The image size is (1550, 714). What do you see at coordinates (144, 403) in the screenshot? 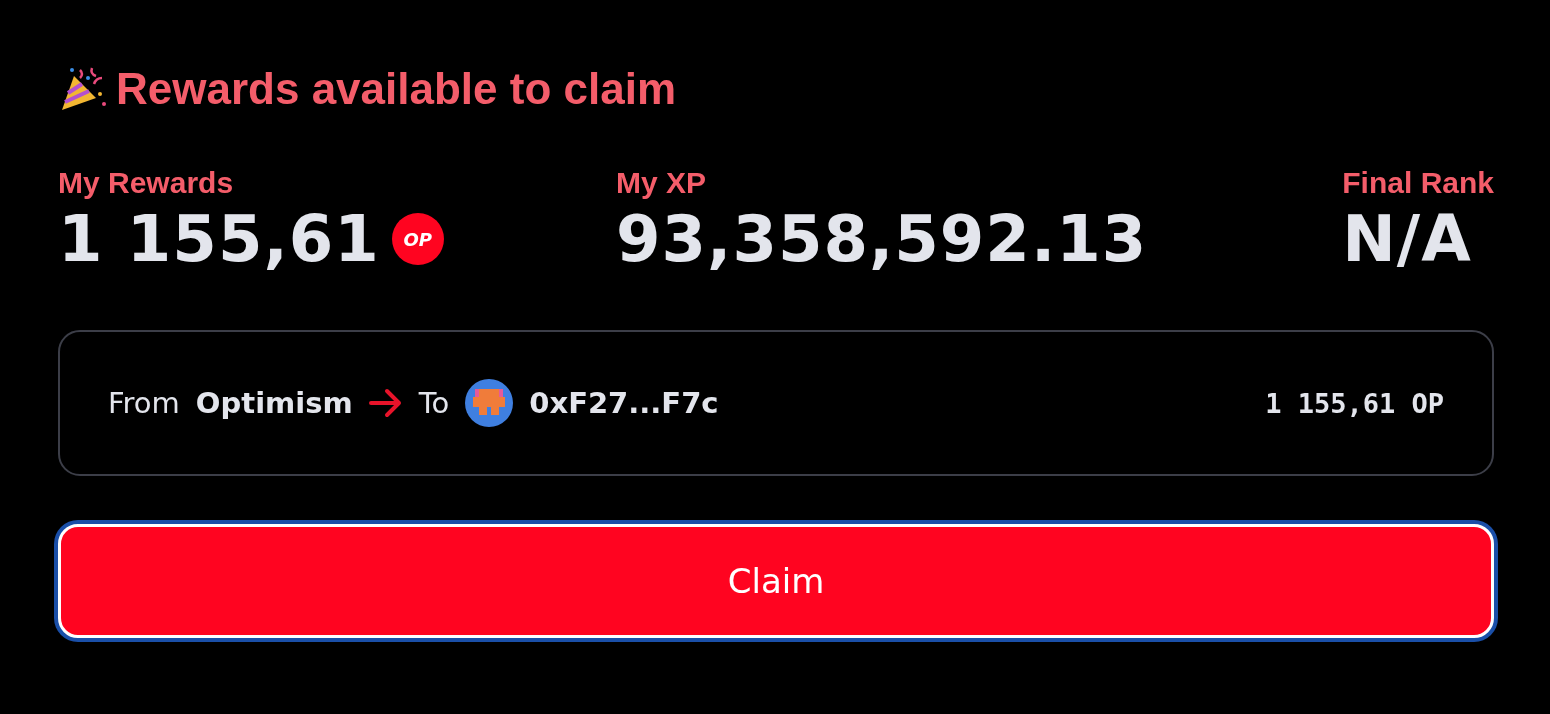
I see `from-label: From` at bounding box center [144, 403].